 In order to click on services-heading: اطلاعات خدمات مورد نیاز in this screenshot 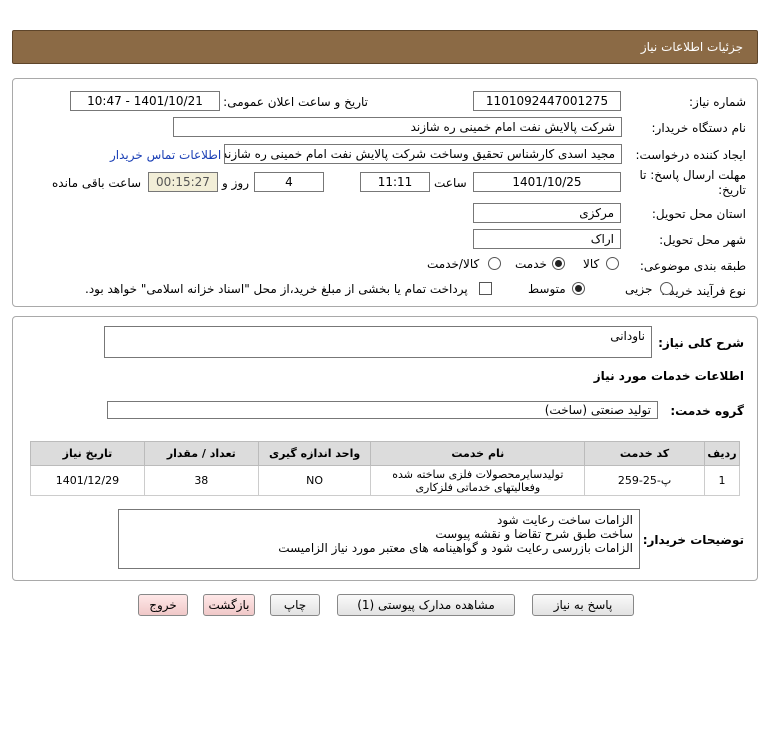, I will do `click(668, 376)`.